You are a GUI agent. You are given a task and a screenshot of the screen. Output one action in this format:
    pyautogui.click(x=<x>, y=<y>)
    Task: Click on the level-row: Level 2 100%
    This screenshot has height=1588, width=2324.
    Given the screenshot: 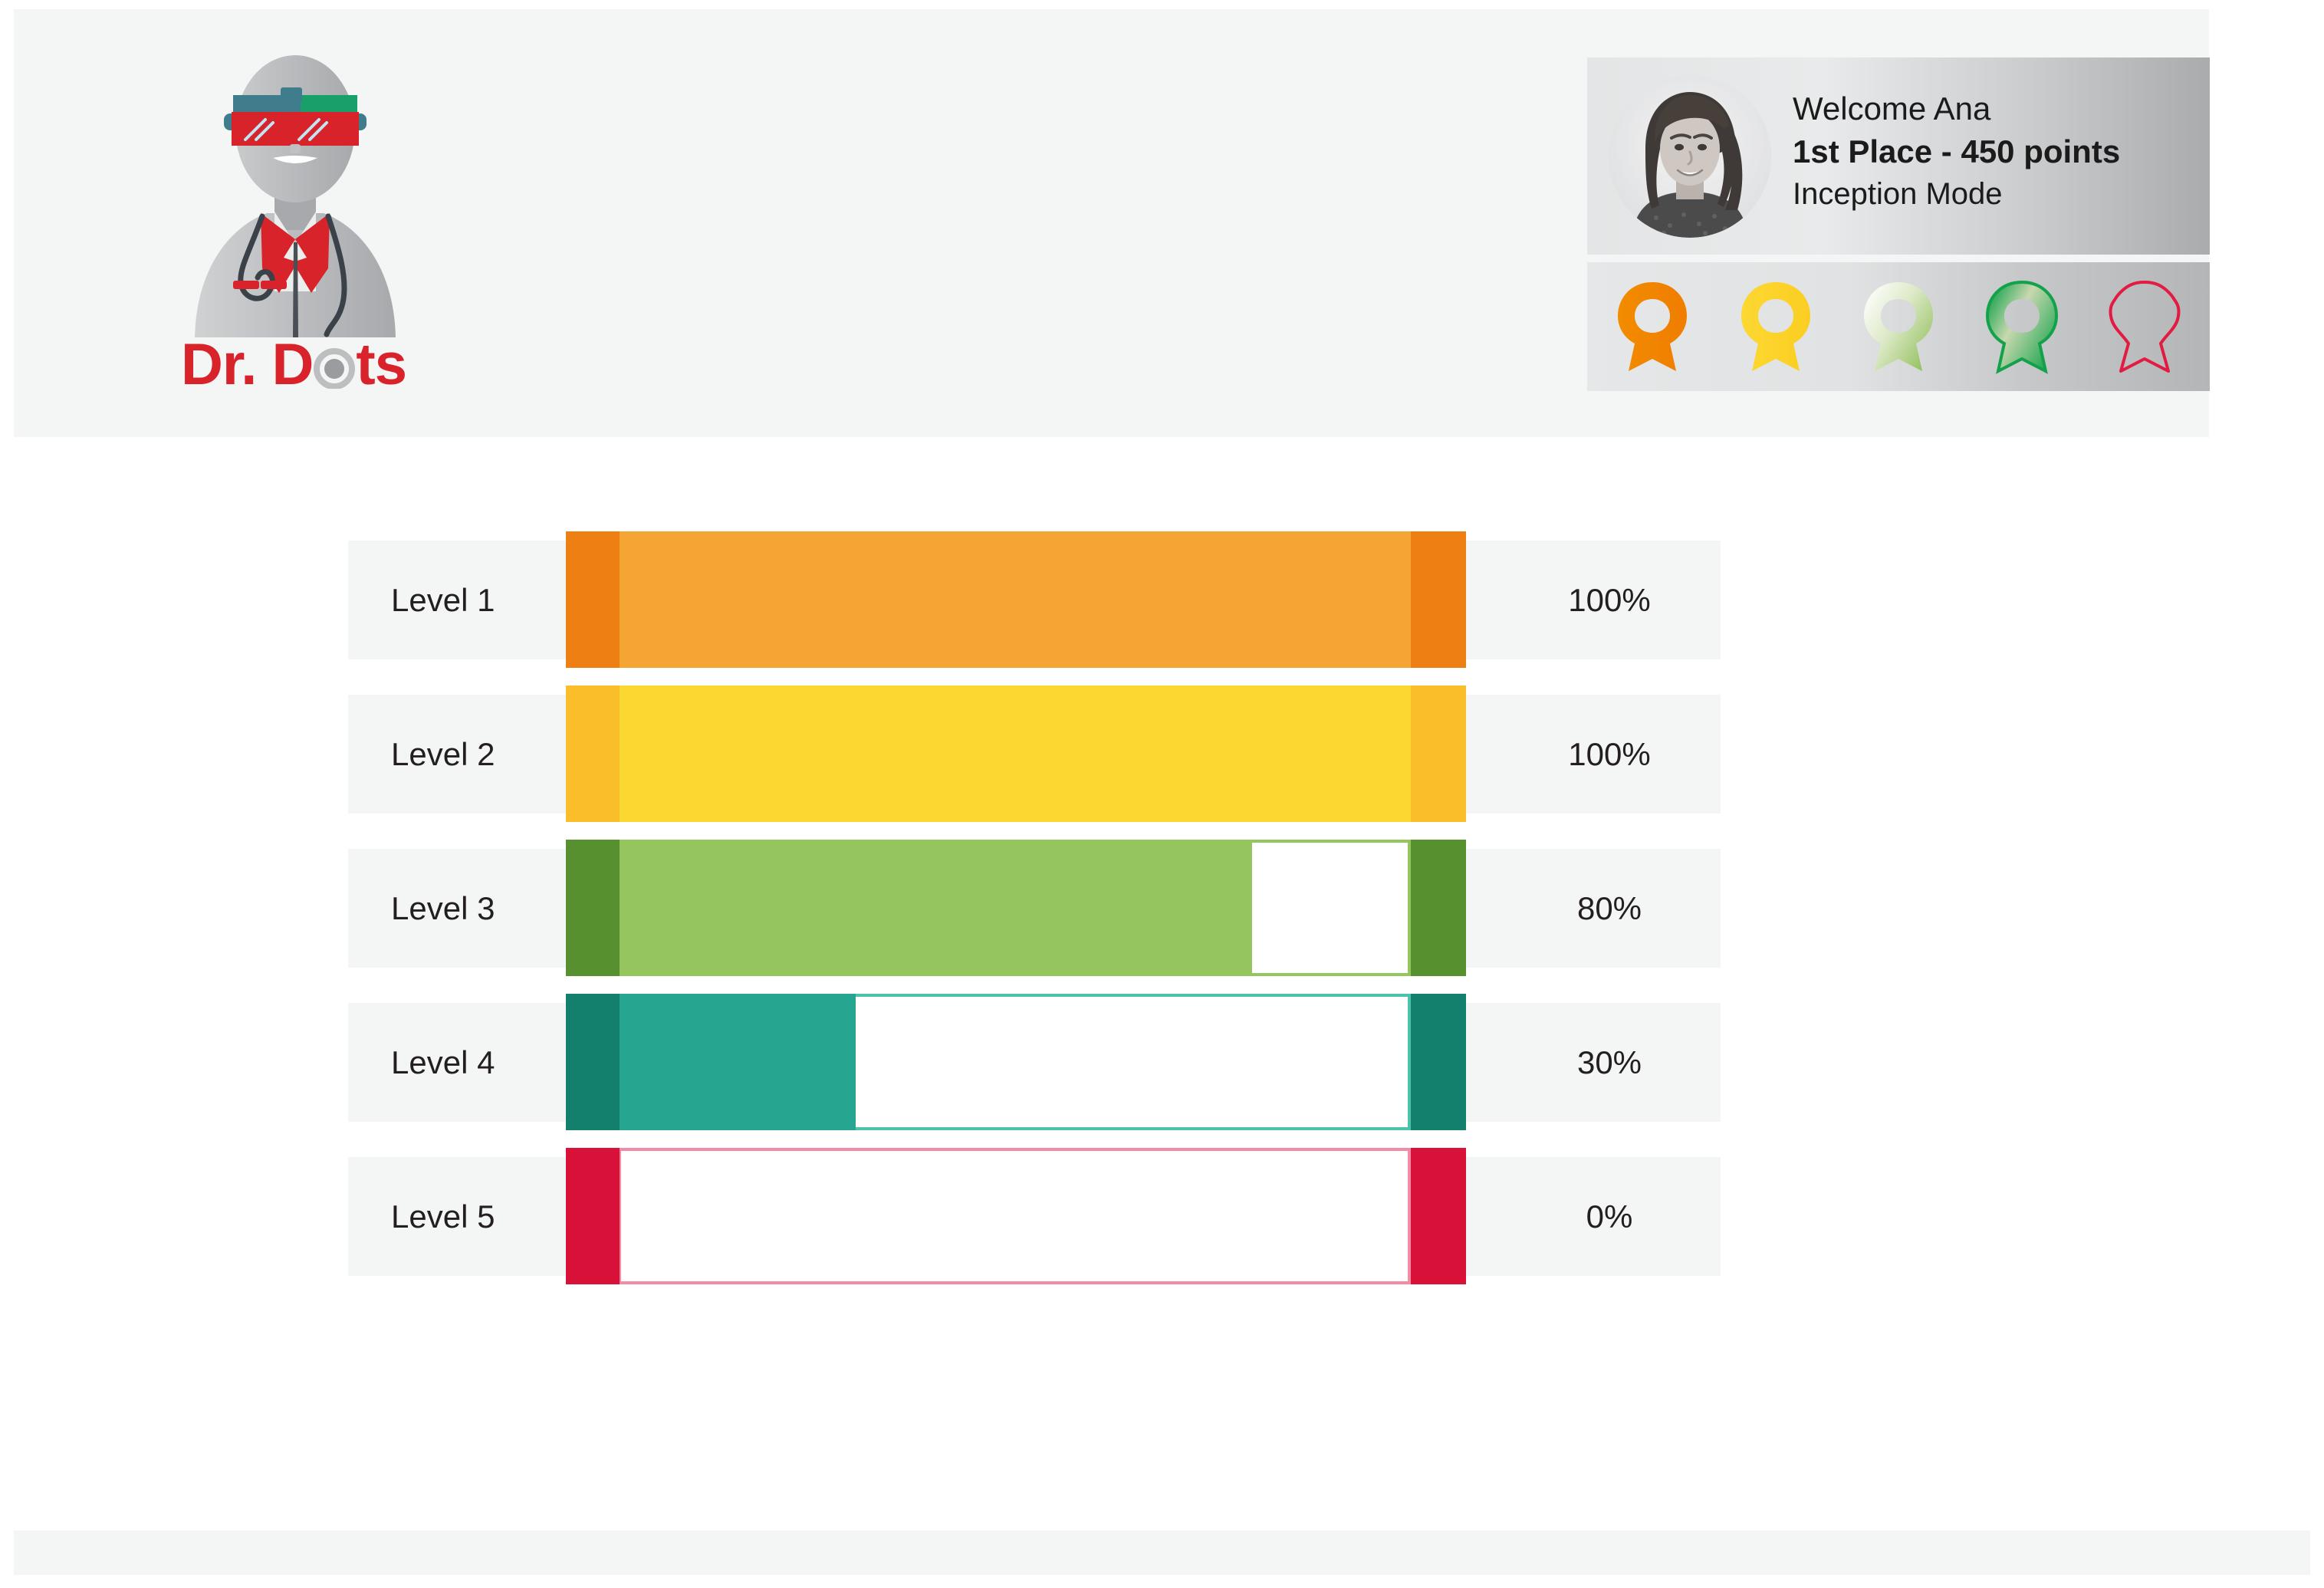 What is the action you would take?
    pyautogui.click(x=1034, y=754)
    